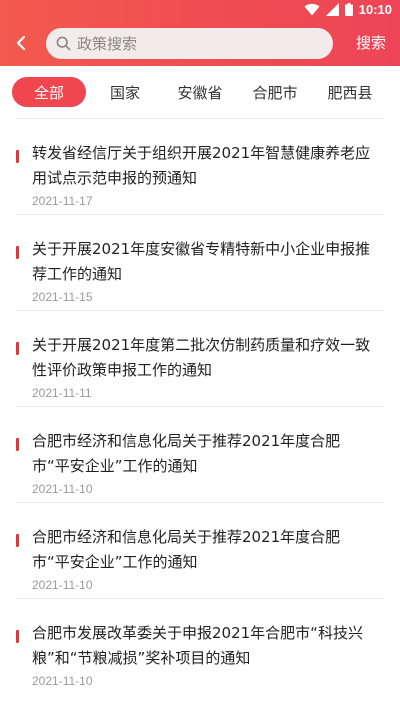 This screenshot has width=400, height=710. Describe the element at coordinates (204, 358) in the screenshot. I see `policy-title: 关于开展2021年度第二批次仿制药质量和疗效一致性评价政策申报工作的通知` at that location.